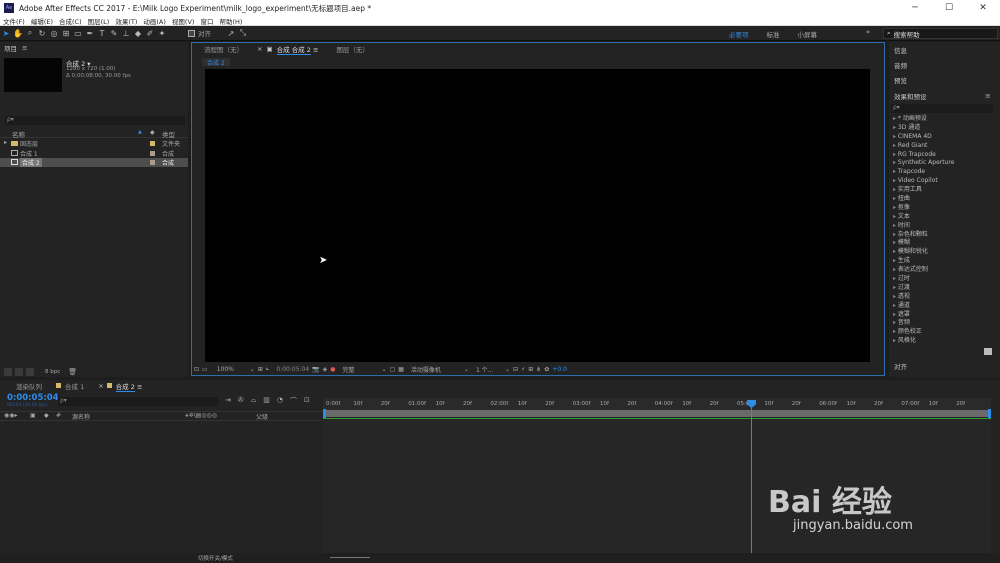  Describe the element at coordinates (6, 33) in the screenshot. I see `selection-tool-icon: ➤` at that location.